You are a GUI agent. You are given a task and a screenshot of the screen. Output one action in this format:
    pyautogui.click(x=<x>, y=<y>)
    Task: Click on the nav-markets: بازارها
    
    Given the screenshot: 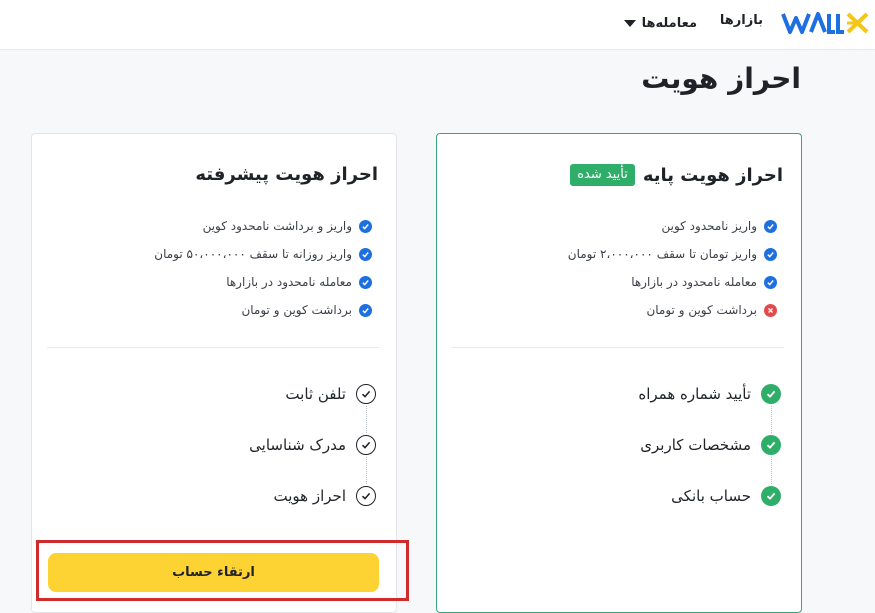 What is the action you would take?
    pyautogui.click(x=741, y=23)
    